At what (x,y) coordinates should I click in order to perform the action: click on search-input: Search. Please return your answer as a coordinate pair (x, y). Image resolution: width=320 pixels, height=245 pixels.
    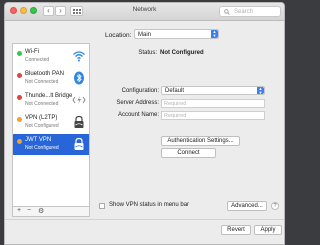
    Looking at the image, I should click on (250, 11).